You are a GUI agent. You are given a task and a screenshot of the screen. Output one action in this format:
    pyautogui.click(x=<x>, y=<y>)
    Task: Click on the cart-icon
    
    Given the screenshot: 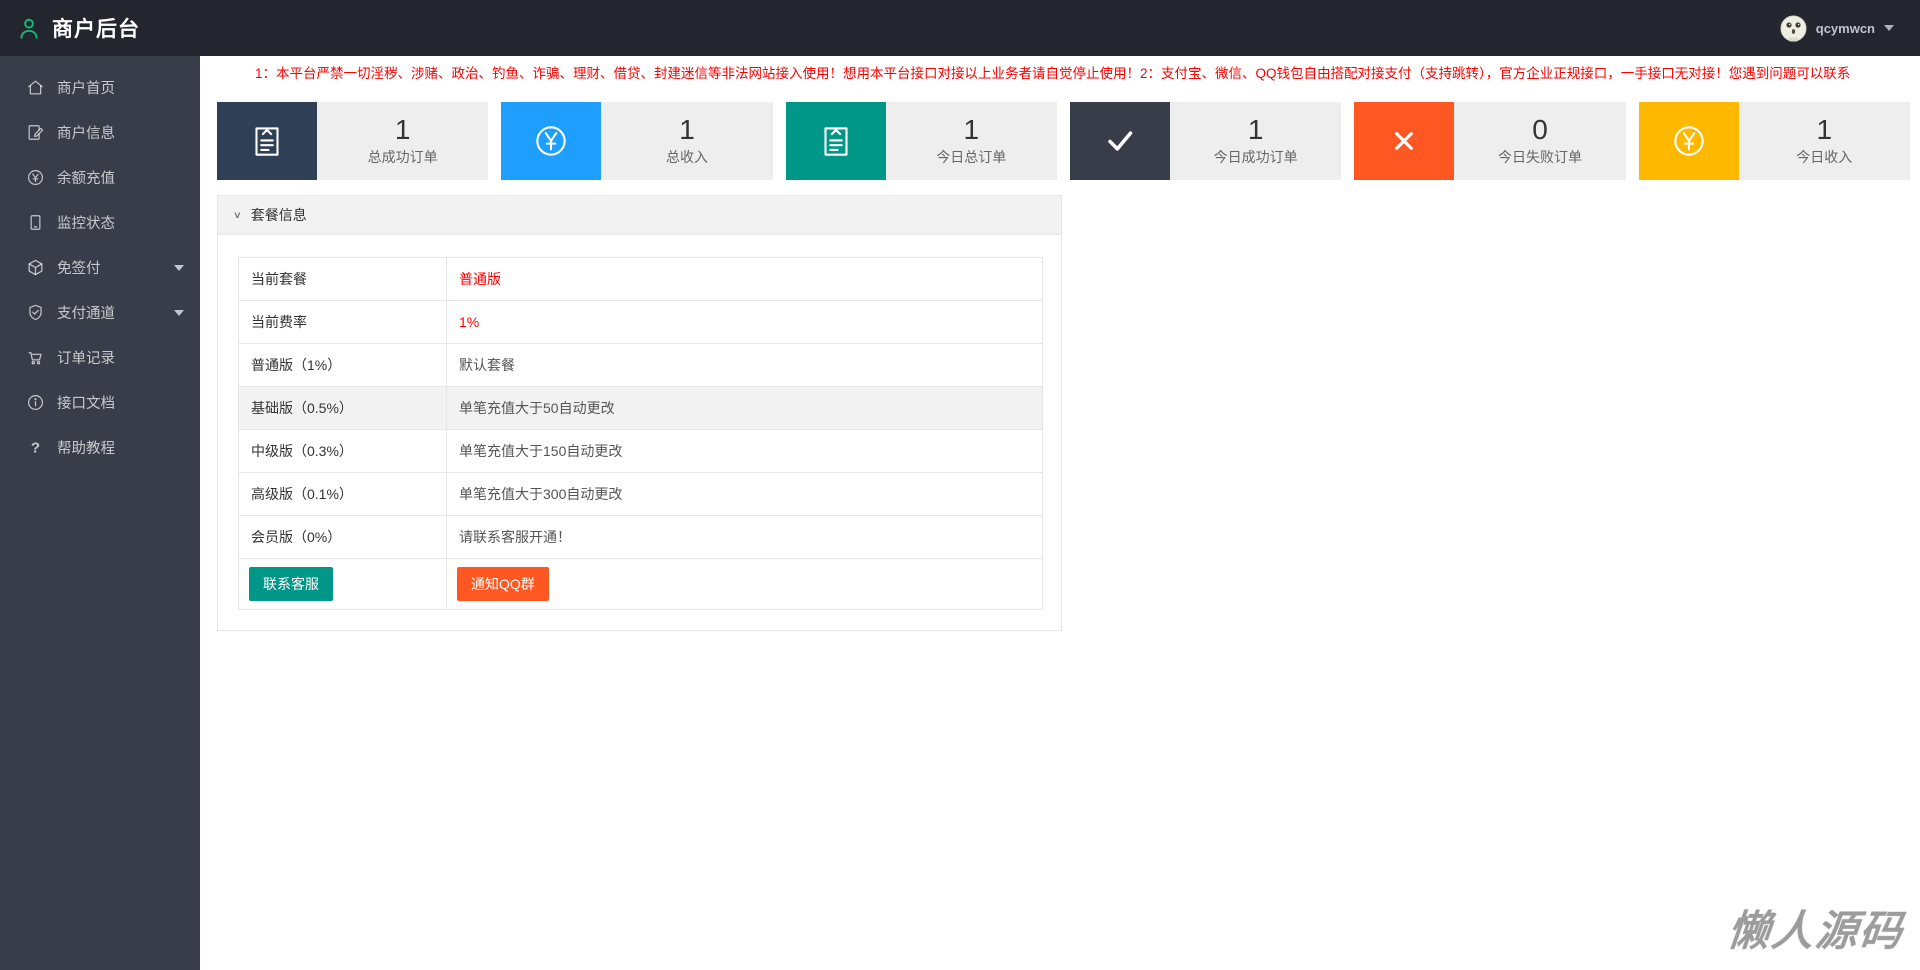 What is the action you would take?
    pyautogui.click(x=35, y=358)
    